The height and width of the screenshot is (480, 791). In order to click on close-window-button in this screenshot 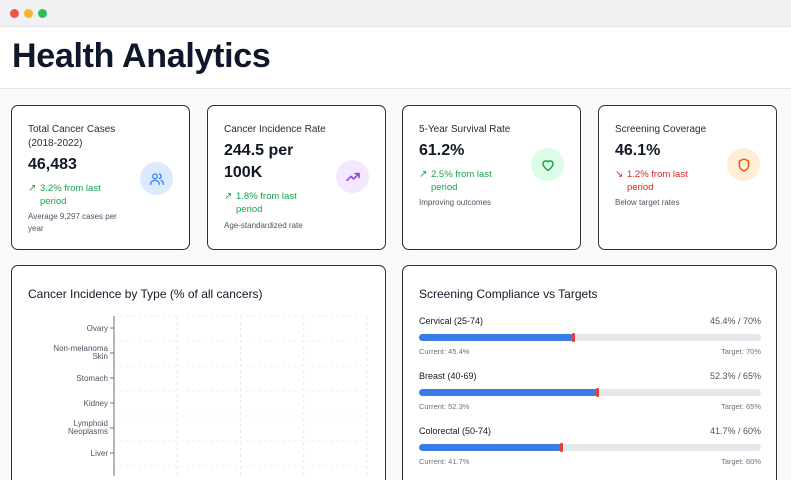, I will do `click(14, 13)`.